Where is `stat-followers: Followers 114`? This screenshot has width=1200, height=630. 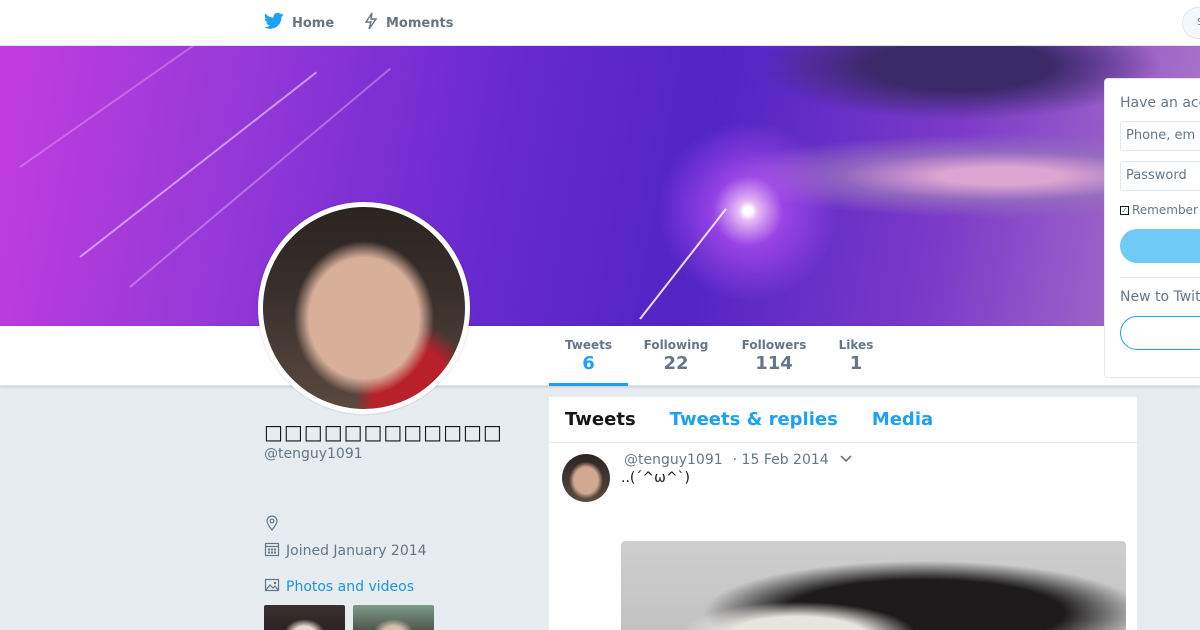
stat-followers: Followers 114 is located at coordinates (774, 356).